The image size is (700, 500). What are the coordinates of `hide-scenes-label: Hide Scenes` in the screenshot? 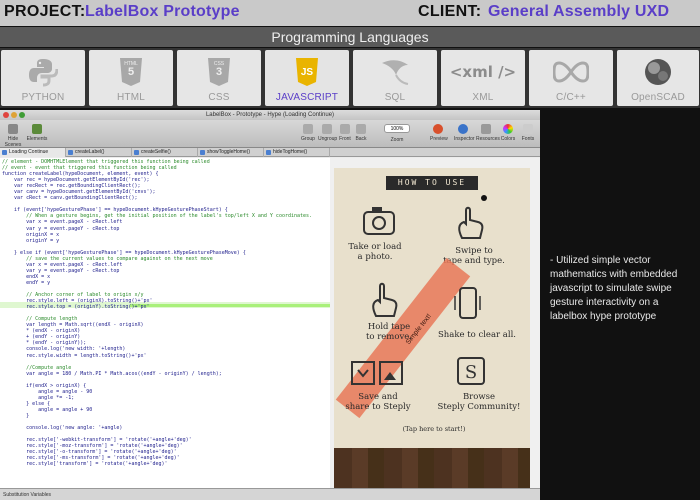 It's located at (13, 142).